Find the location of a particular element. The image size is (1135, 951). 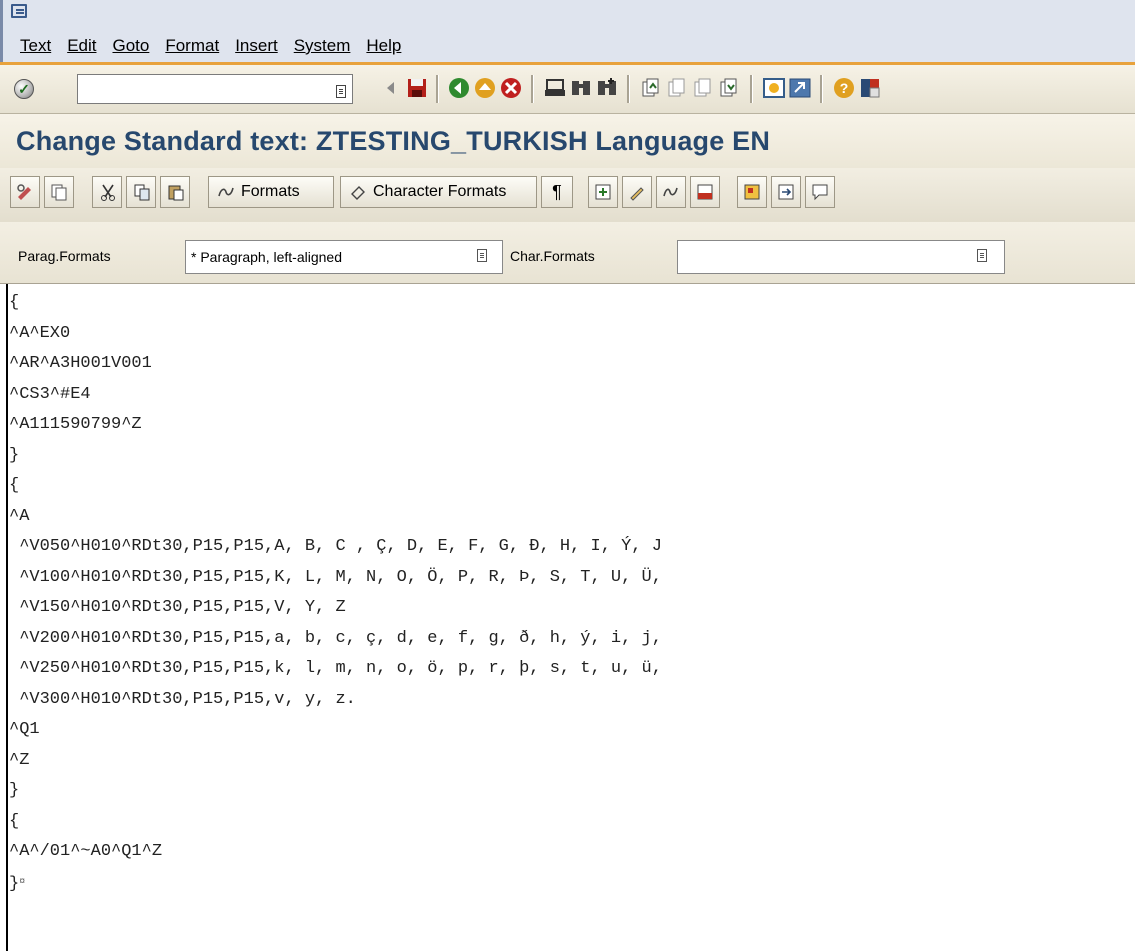

character-formats-label: Character Formats is located at coordinates (440, 191).